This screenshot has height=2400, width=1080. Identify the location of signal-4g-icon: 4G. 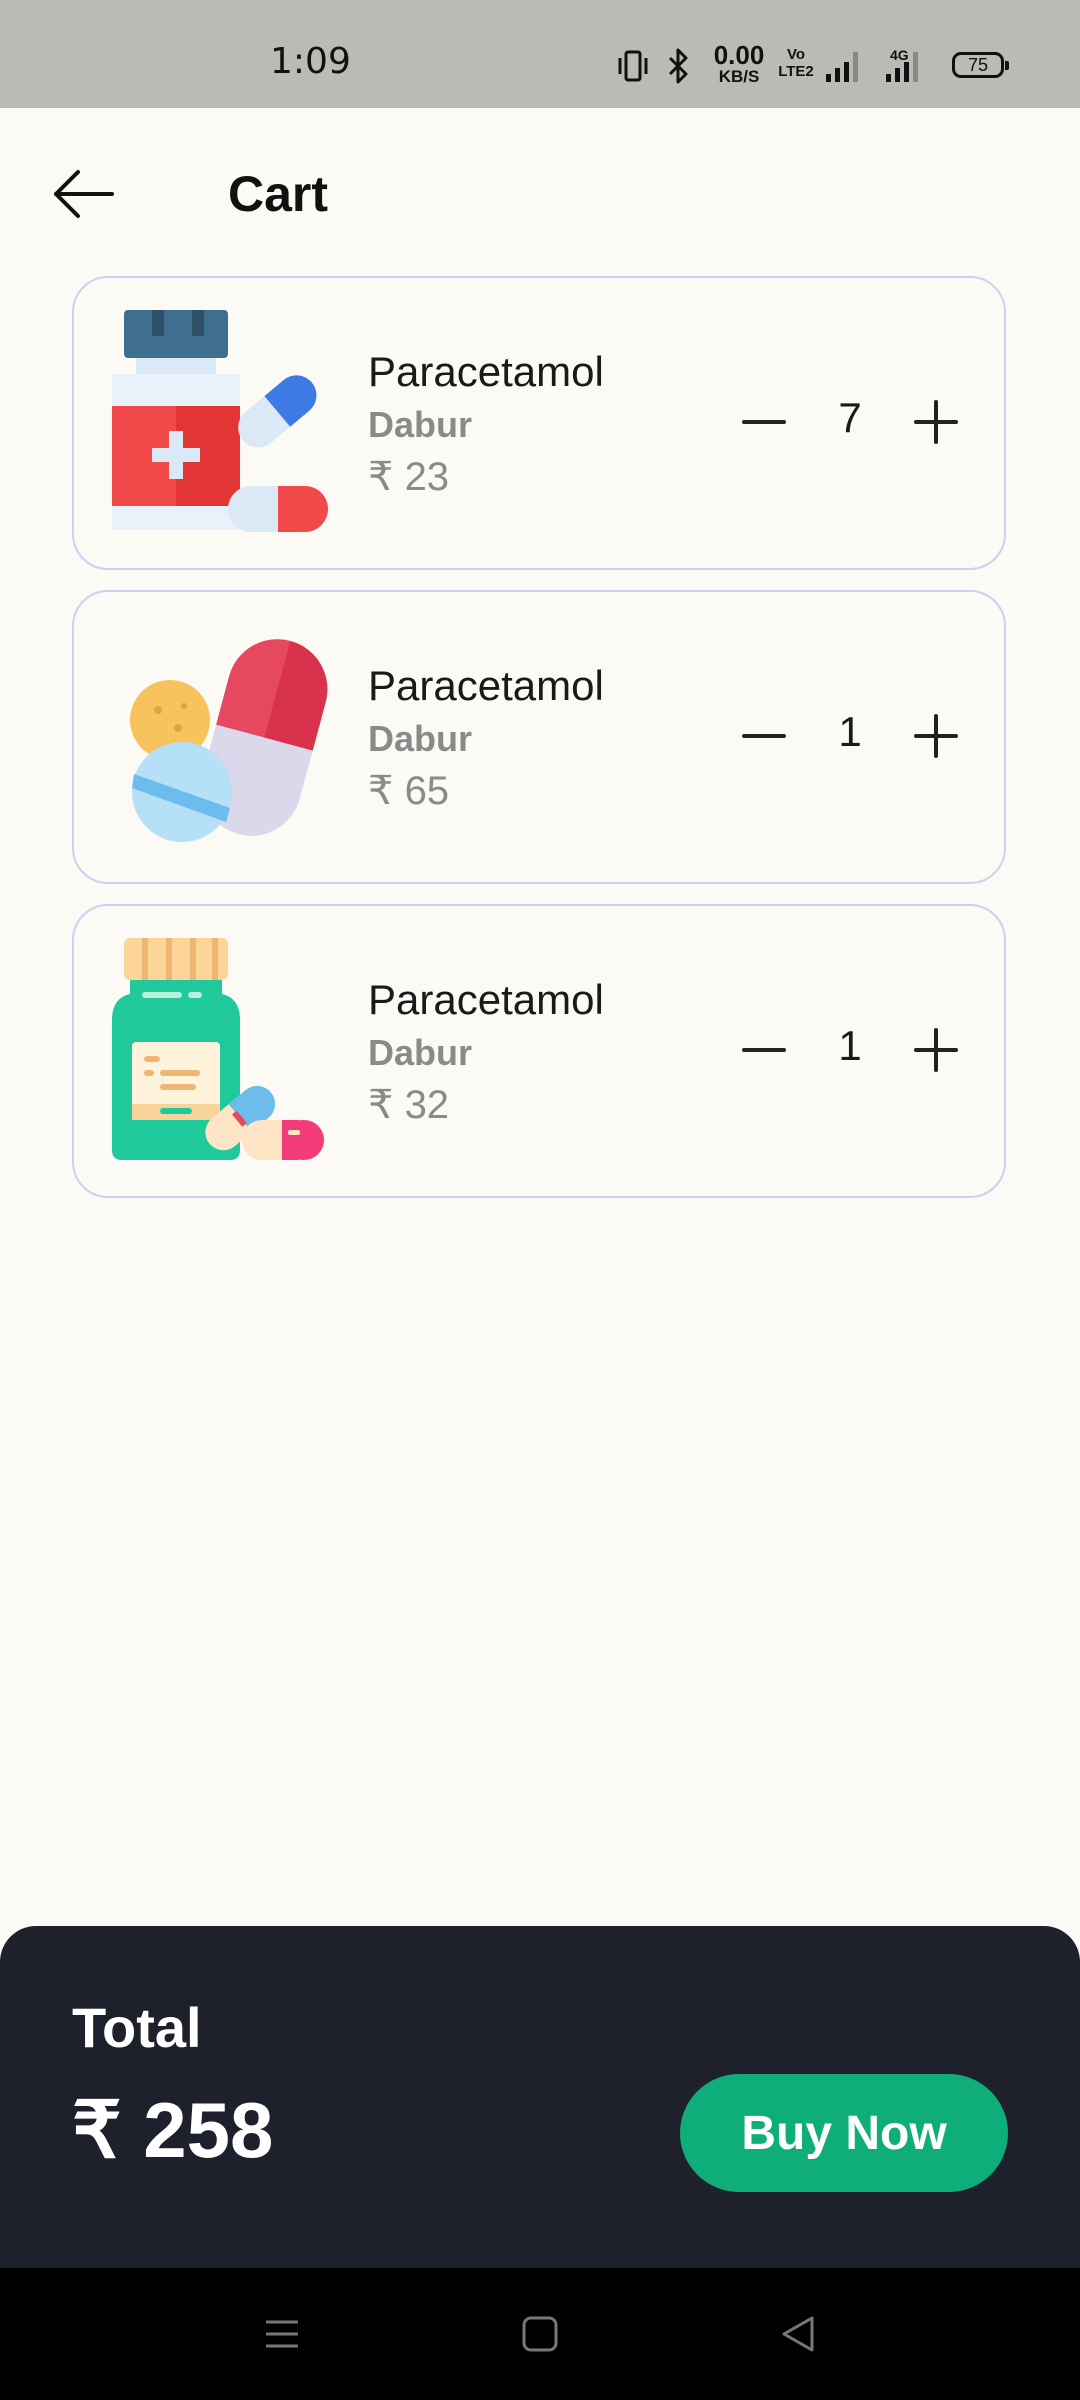
(902, 64).